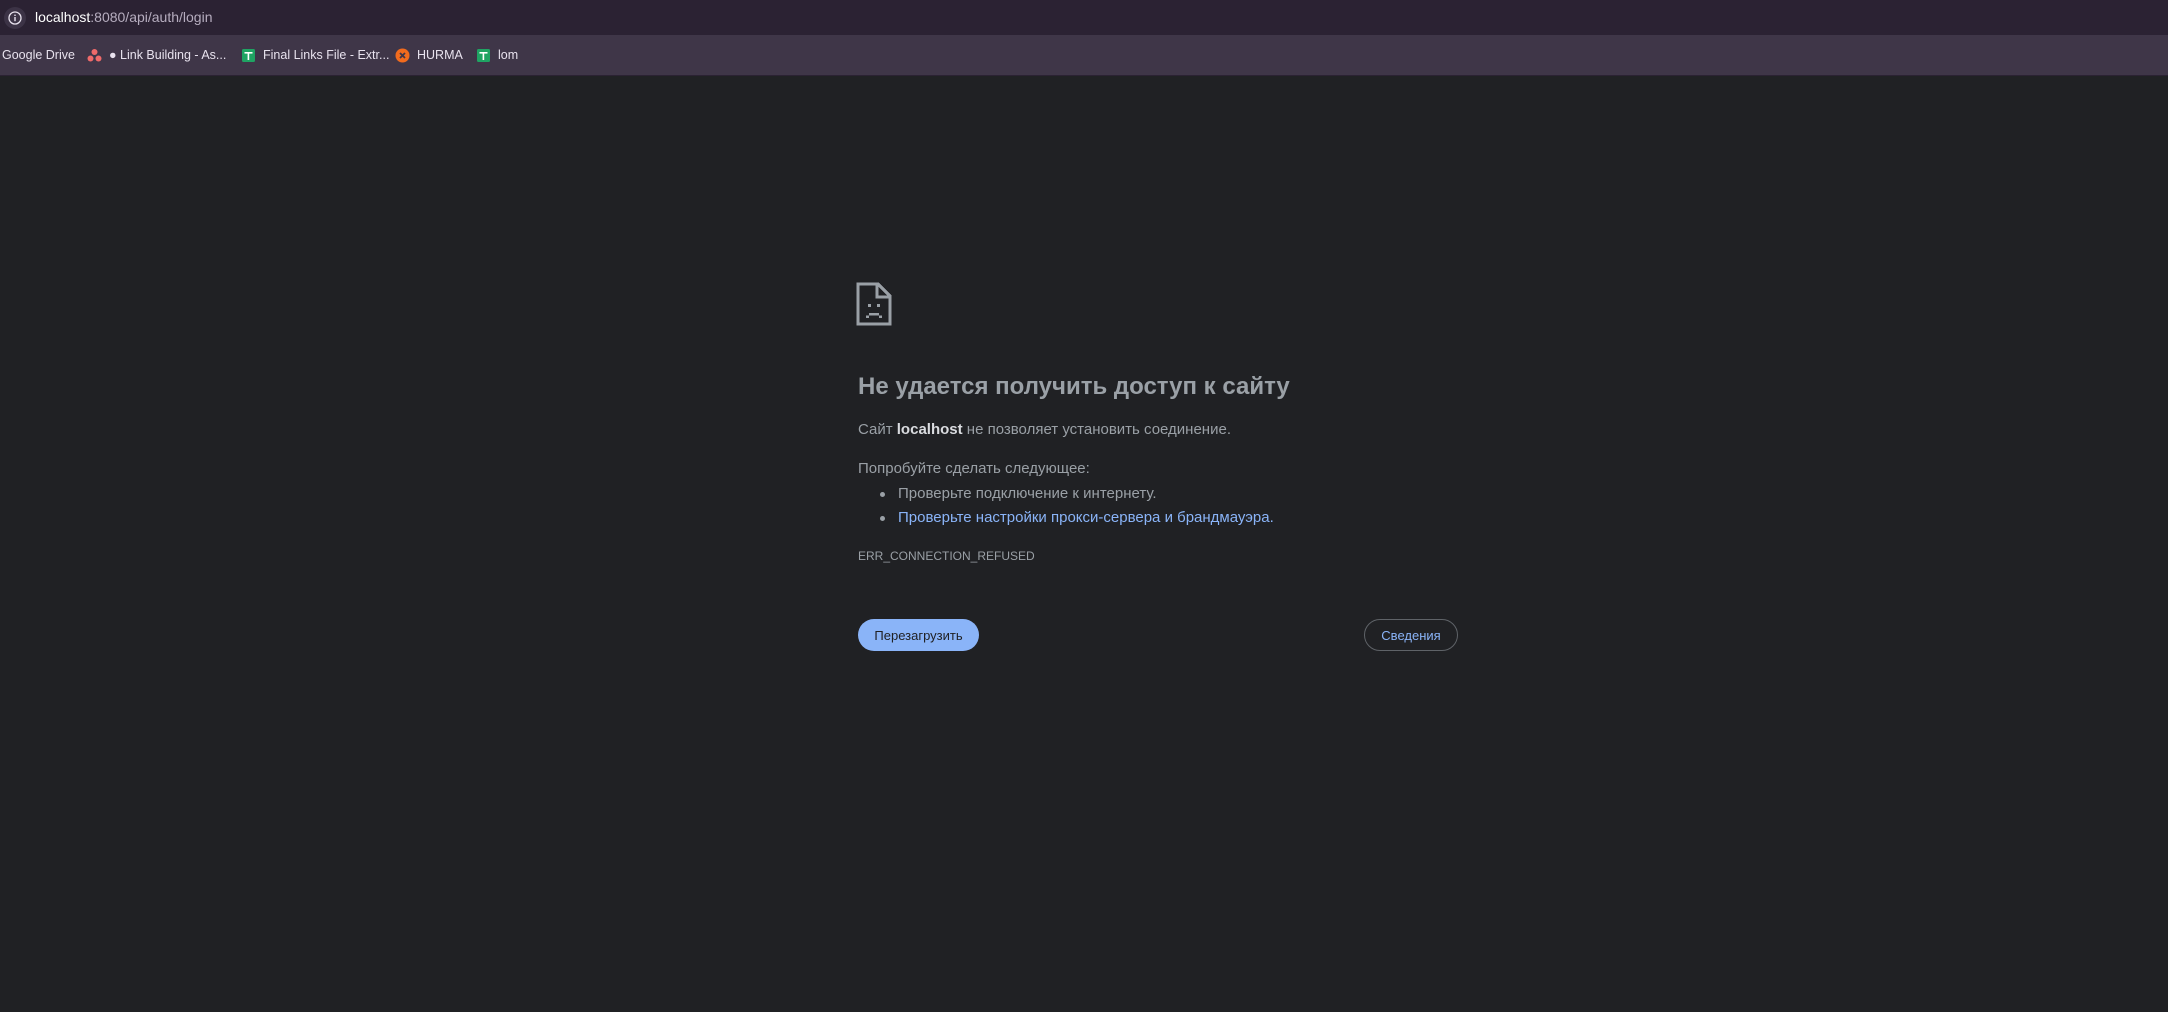 This screenshot has width=2168, height=1012. What do you see at coordinates (1084, 17) in the screenshot?
I see `address-bar: localhost:8080/api/auth/login` at bounding box center [1084, 17].